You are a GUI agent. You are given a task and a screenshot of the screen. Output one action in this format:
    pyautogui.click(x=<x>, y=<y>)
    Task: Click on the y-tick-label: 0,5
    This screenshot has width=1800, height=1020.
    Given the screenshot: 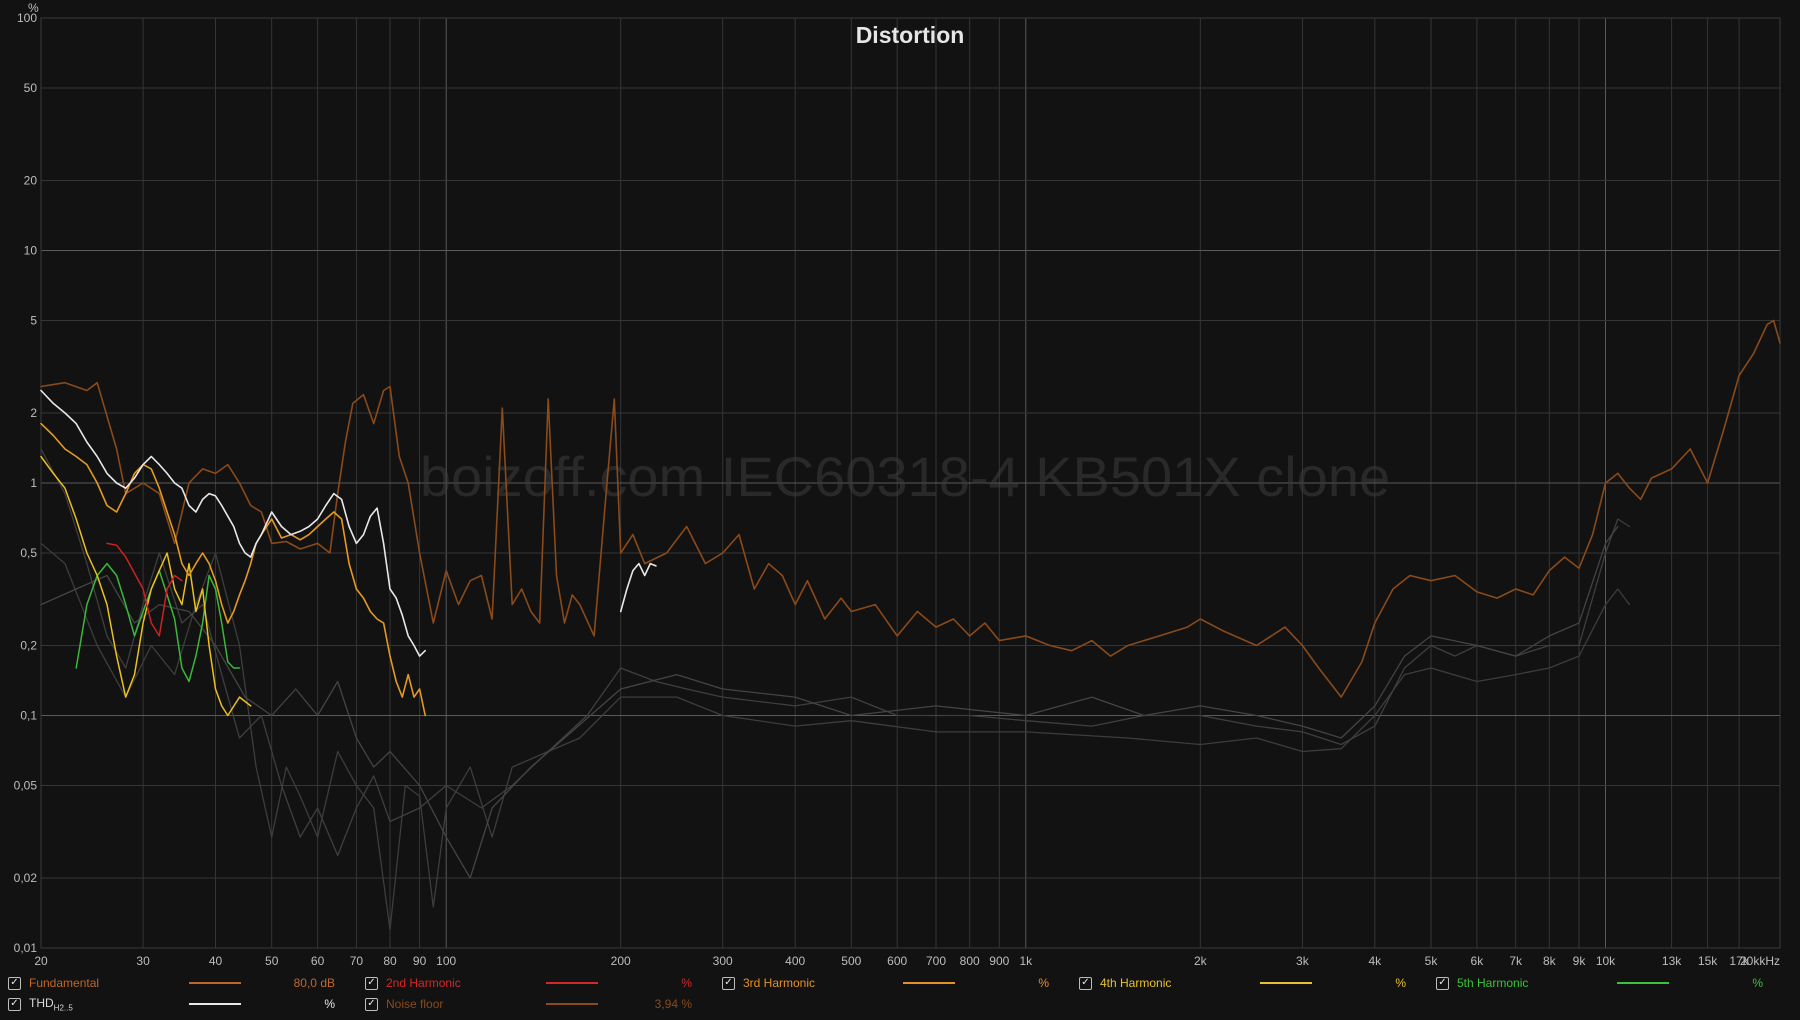 What is the action you would take?
    pyautogui.click(x=28, y=553)
    